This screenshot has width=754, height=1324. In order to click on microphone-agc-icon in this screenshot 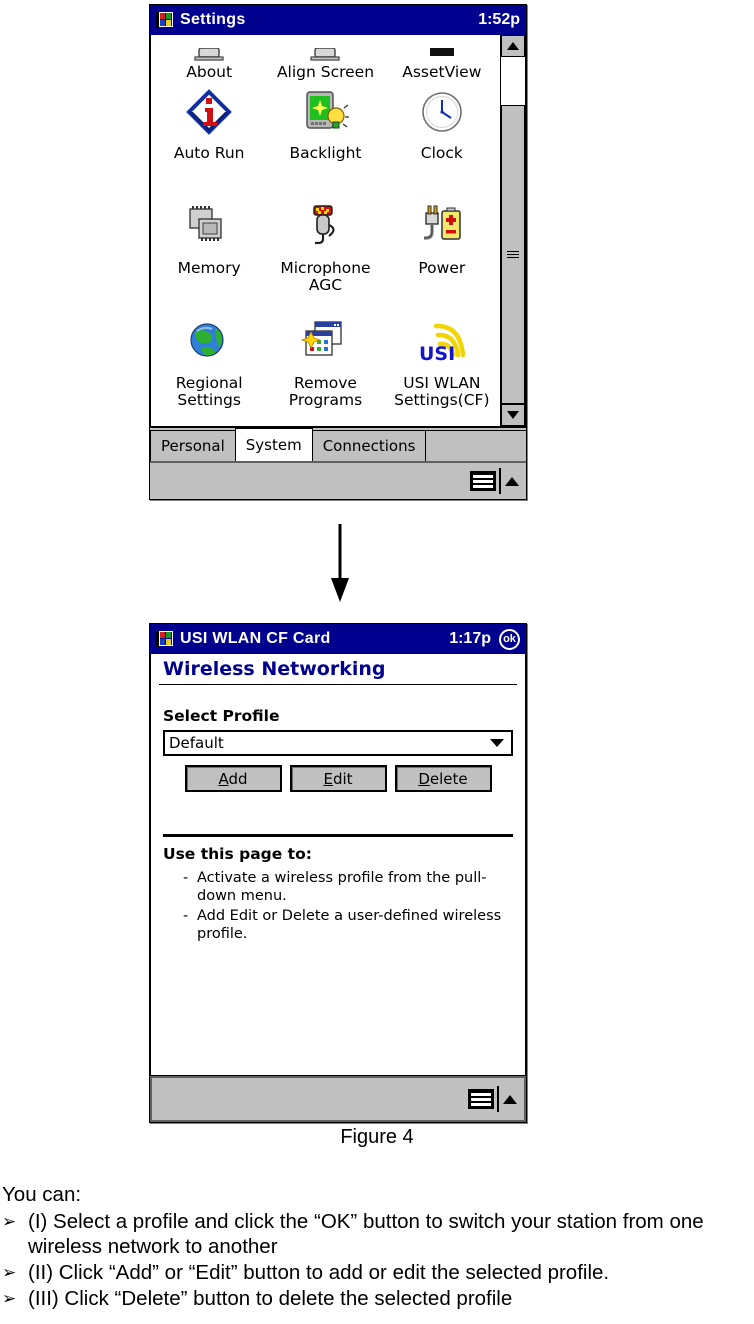, I will do `click(325, 227)`.